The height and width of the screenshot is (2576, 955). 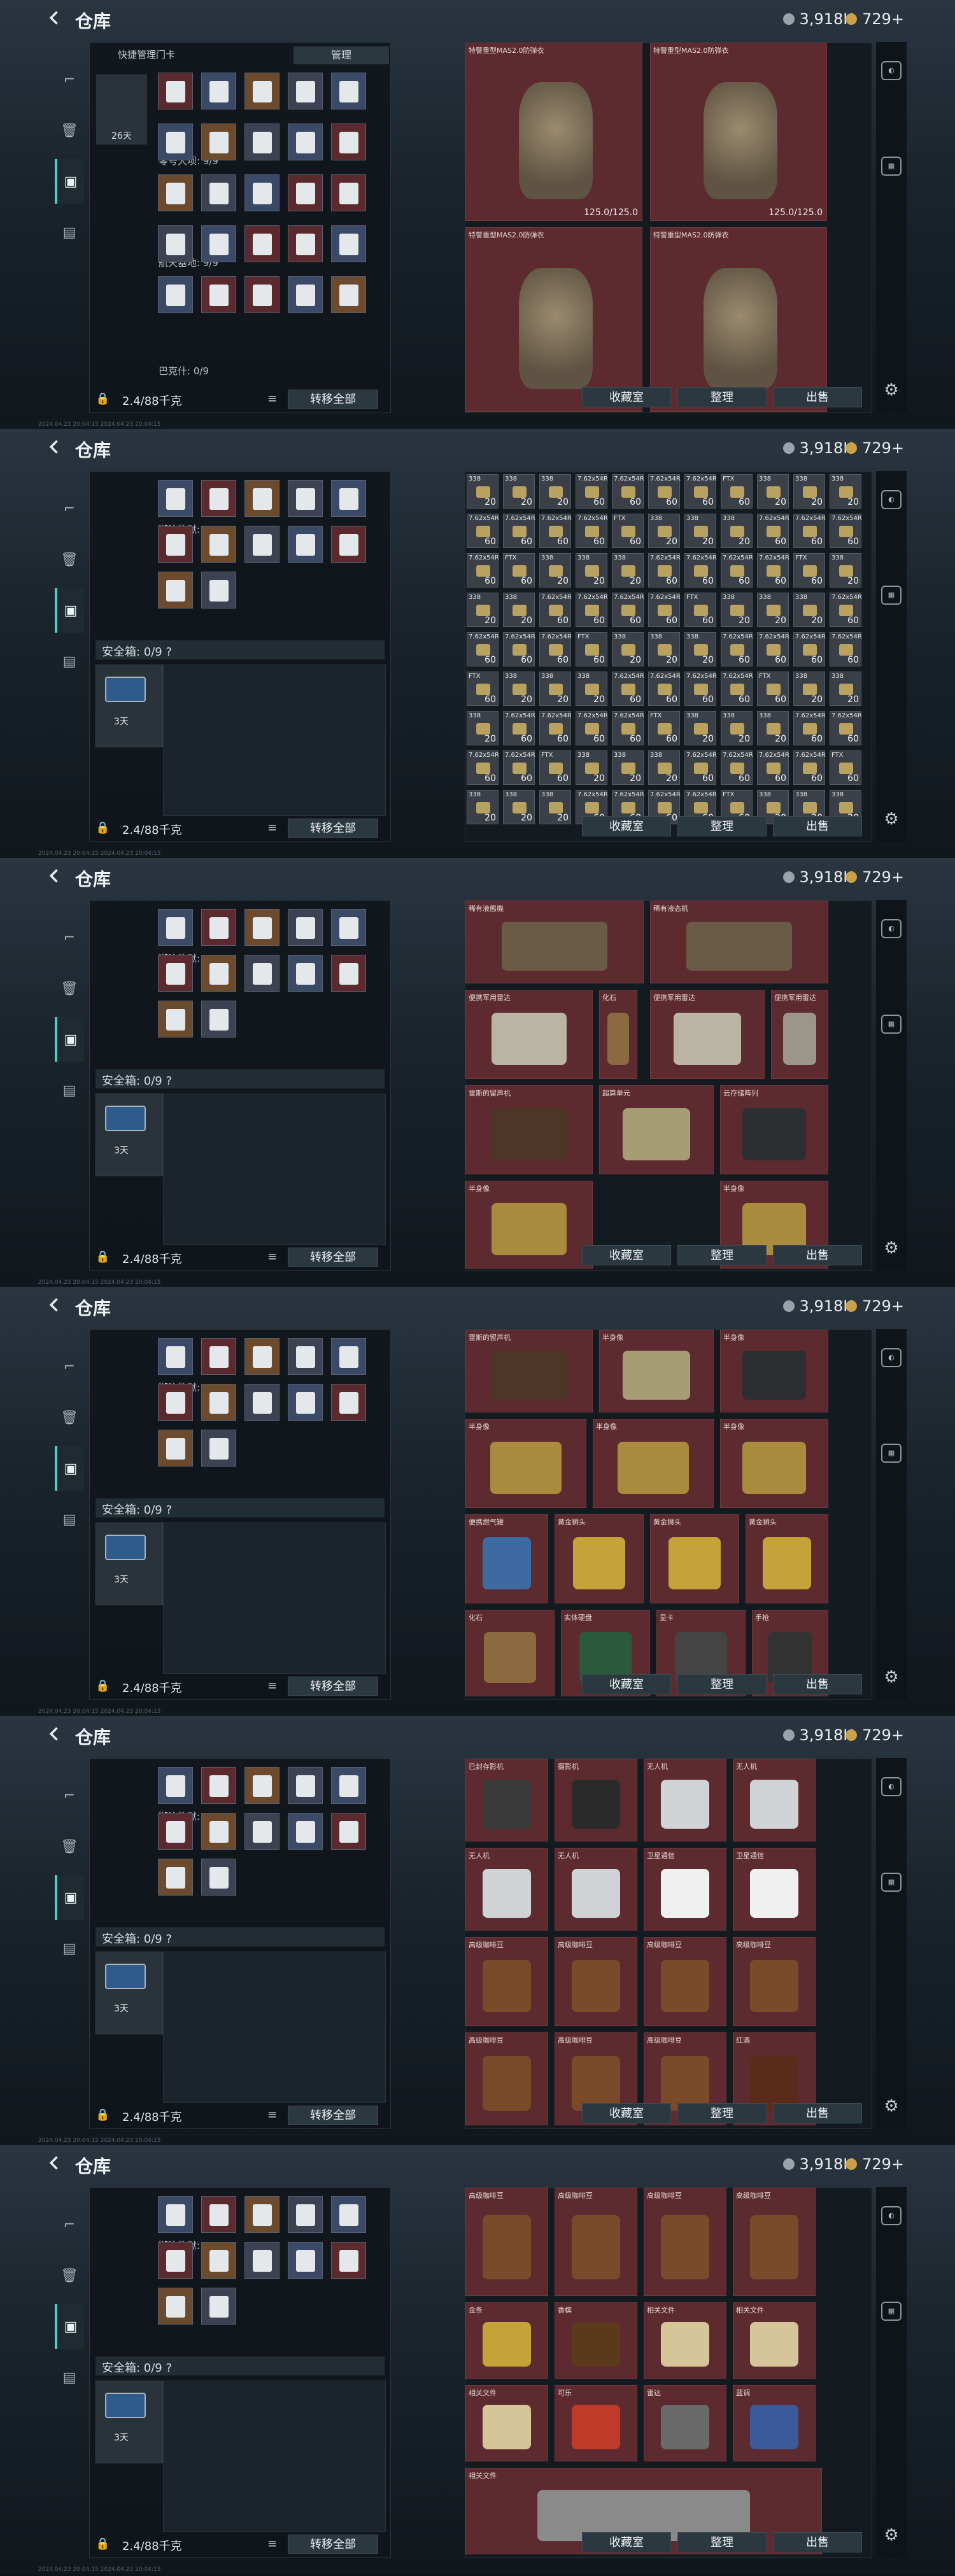 What do you see at coordinates (739, 320) in the screenshot?
I see `armor-item: 特警重型MAS2.0防弹衣` at bounding box center [739, 320].